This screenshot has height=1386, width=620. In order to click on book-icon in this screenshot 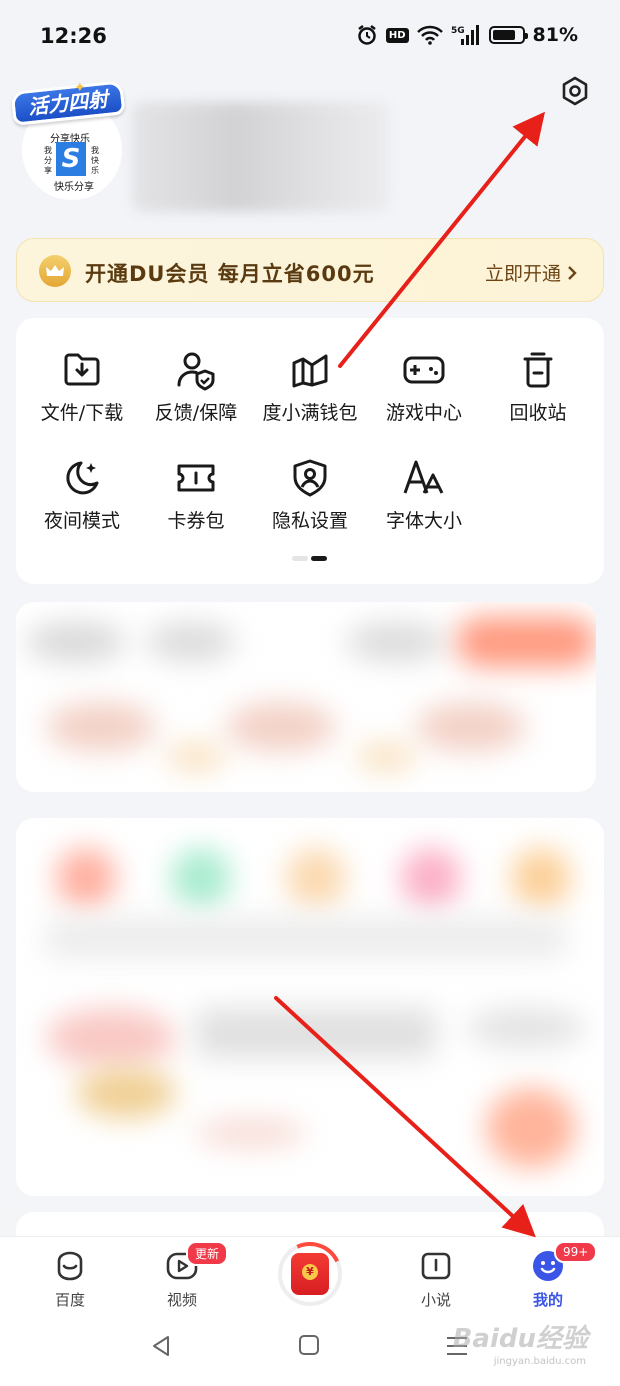, I will do `click(436, 1266)`.